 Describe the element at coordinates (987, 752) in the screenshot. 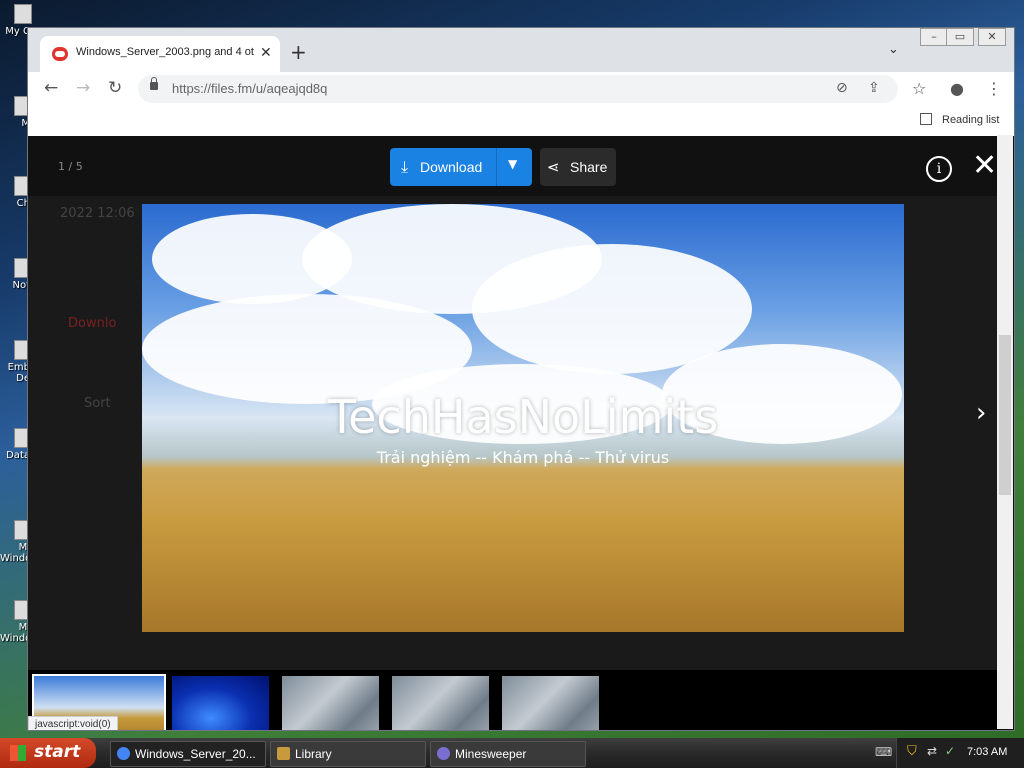

I see `clock: 7:03 AM` at that location.